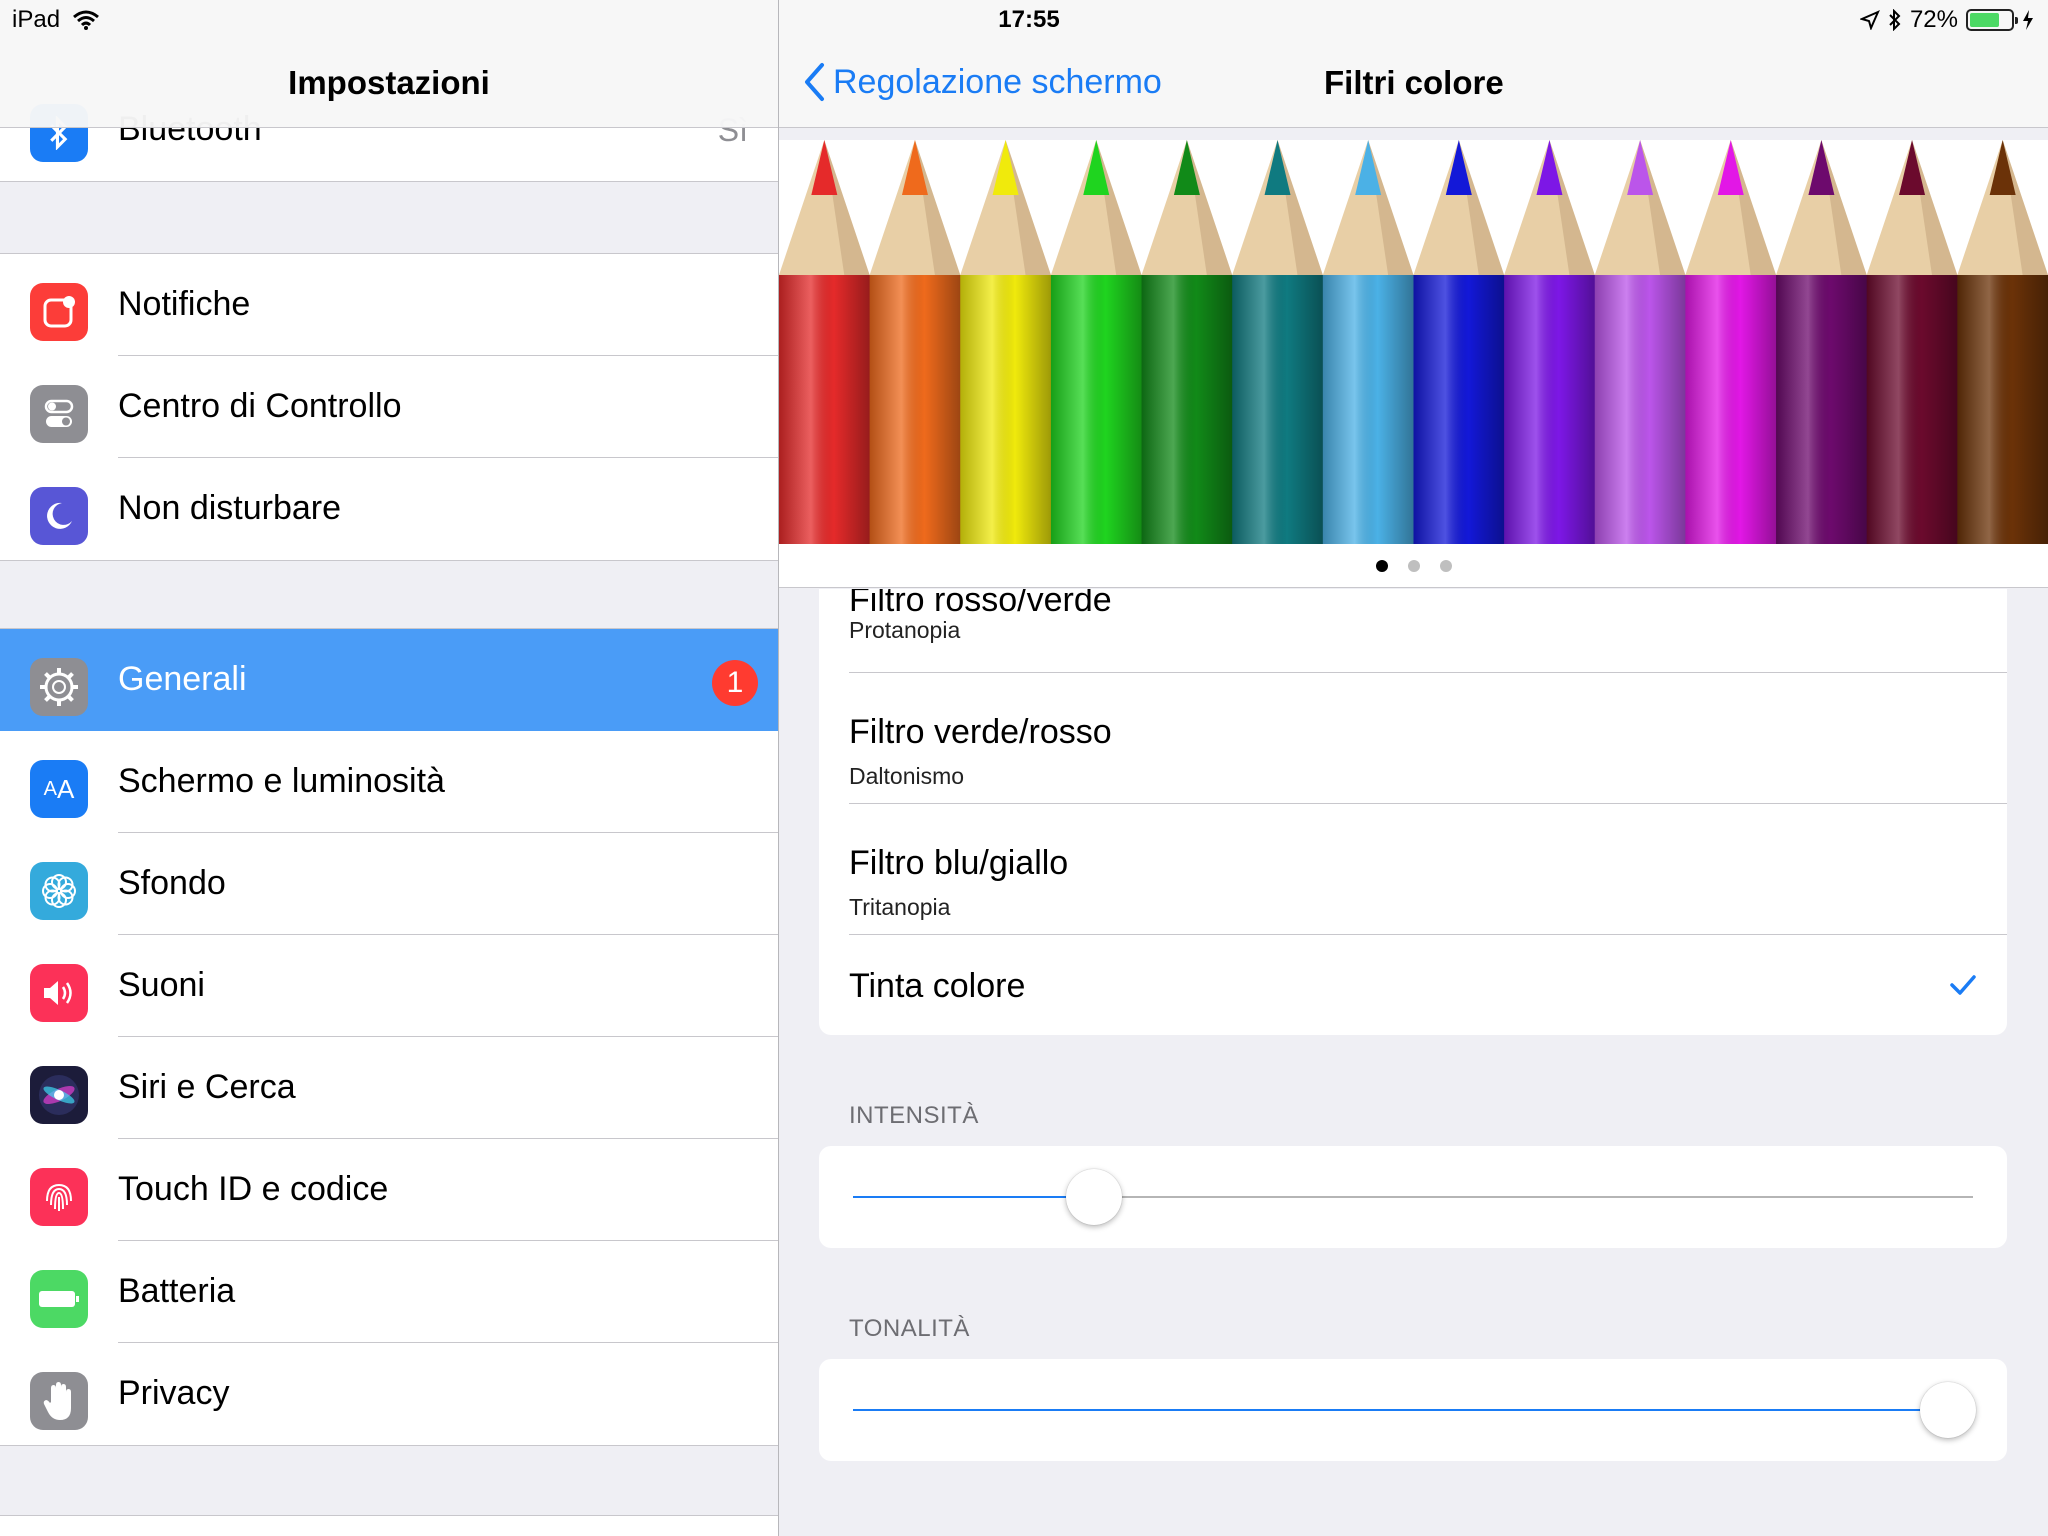 The image size is (2048, 1536). I want to click on intensity-slider, so click(1413, 1197).